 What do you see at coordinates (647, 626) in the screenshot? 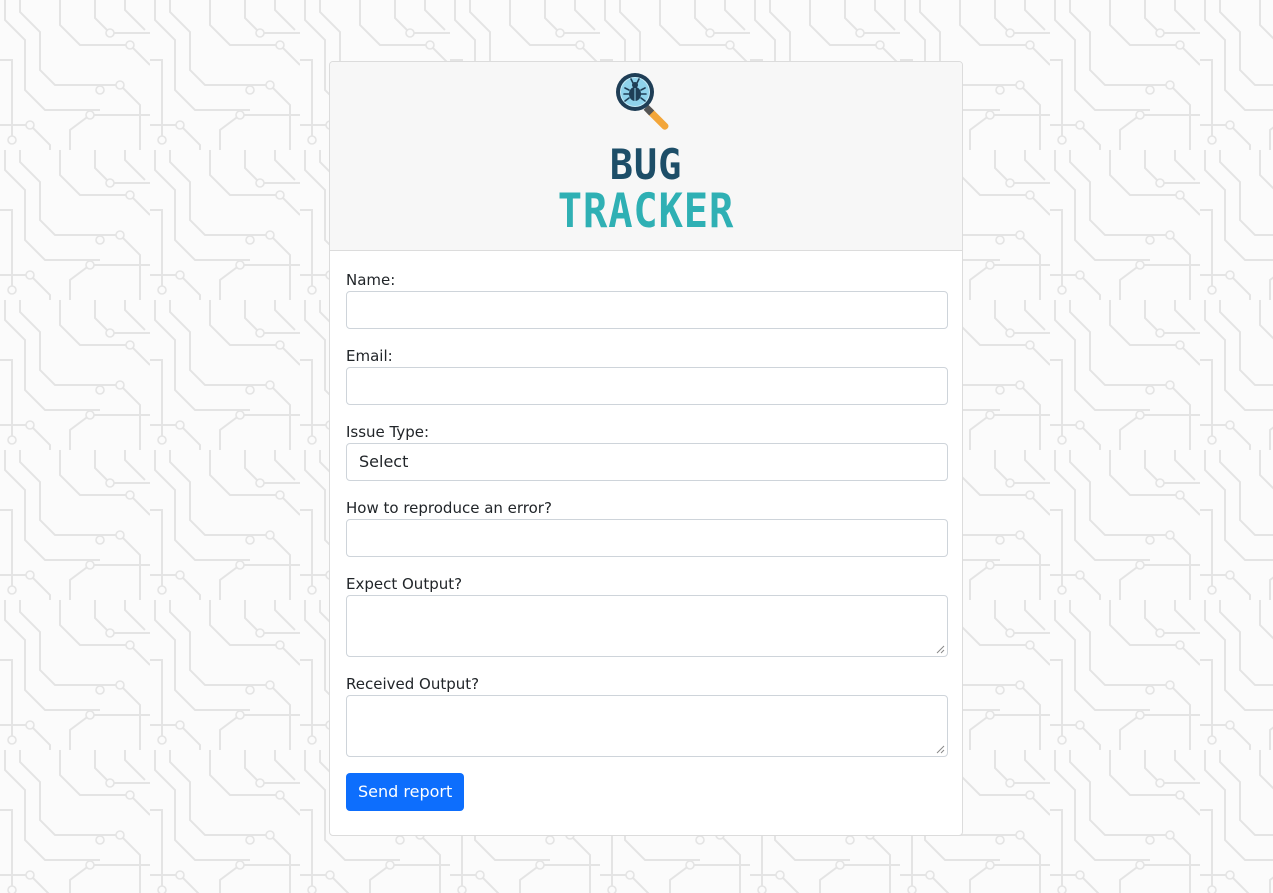
I see `expected-output-textarea` at bounding box center [647, 626].